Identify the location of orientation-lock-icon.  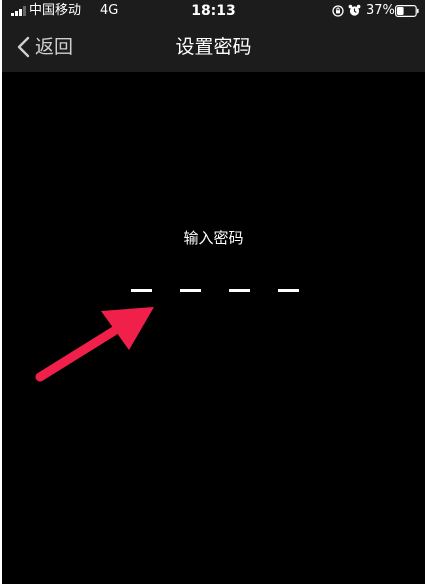
(338, 11).